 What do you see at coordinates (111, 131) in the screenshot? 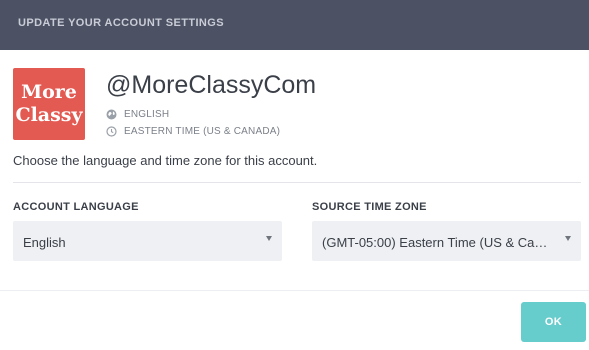
I see `clock-icon` at bounding box center [111, 131].